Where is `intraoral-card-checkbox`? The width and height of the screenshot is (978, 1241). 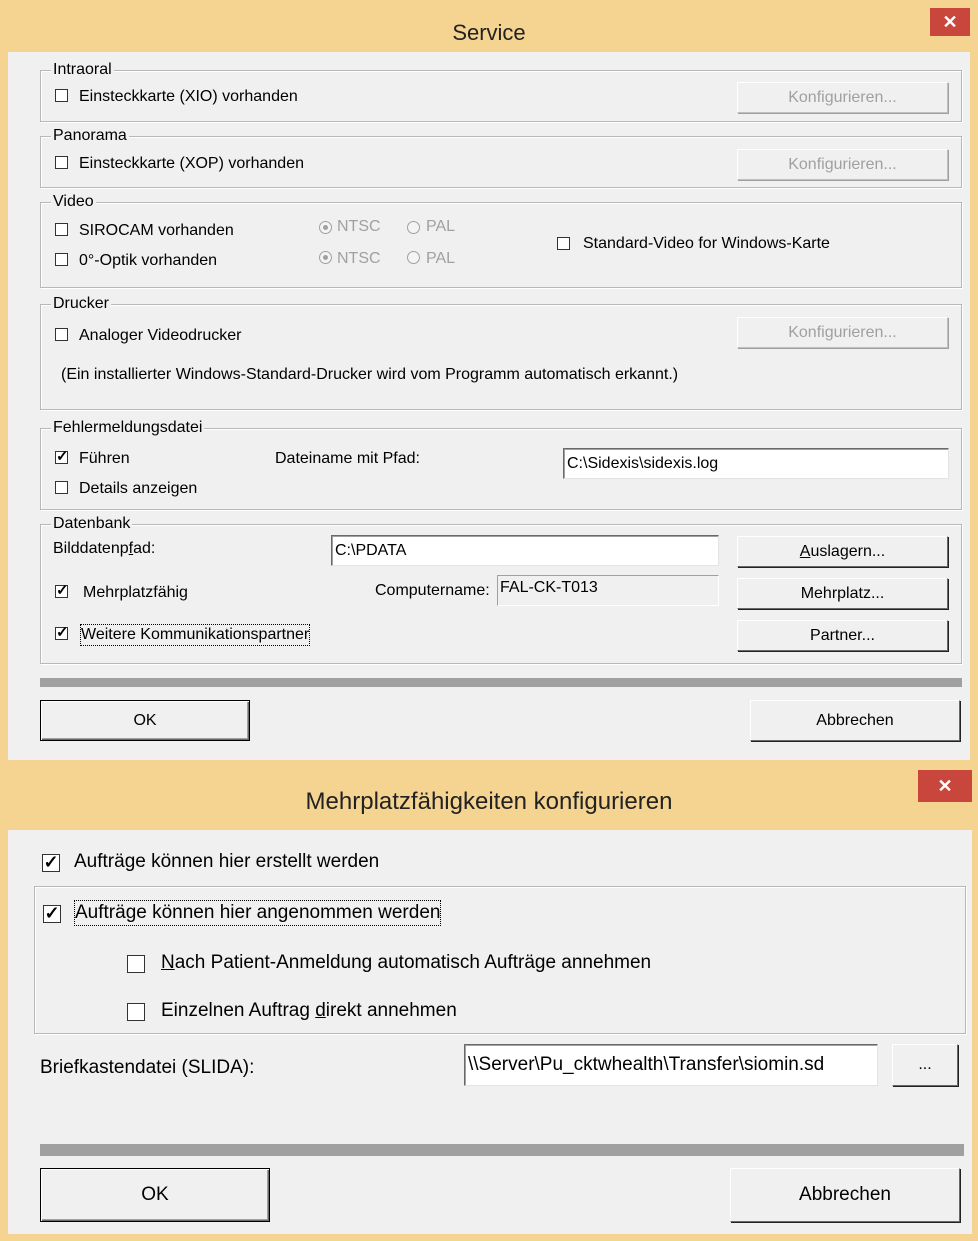 intraoral-card-checkbox is located at coordinates (61, 95).